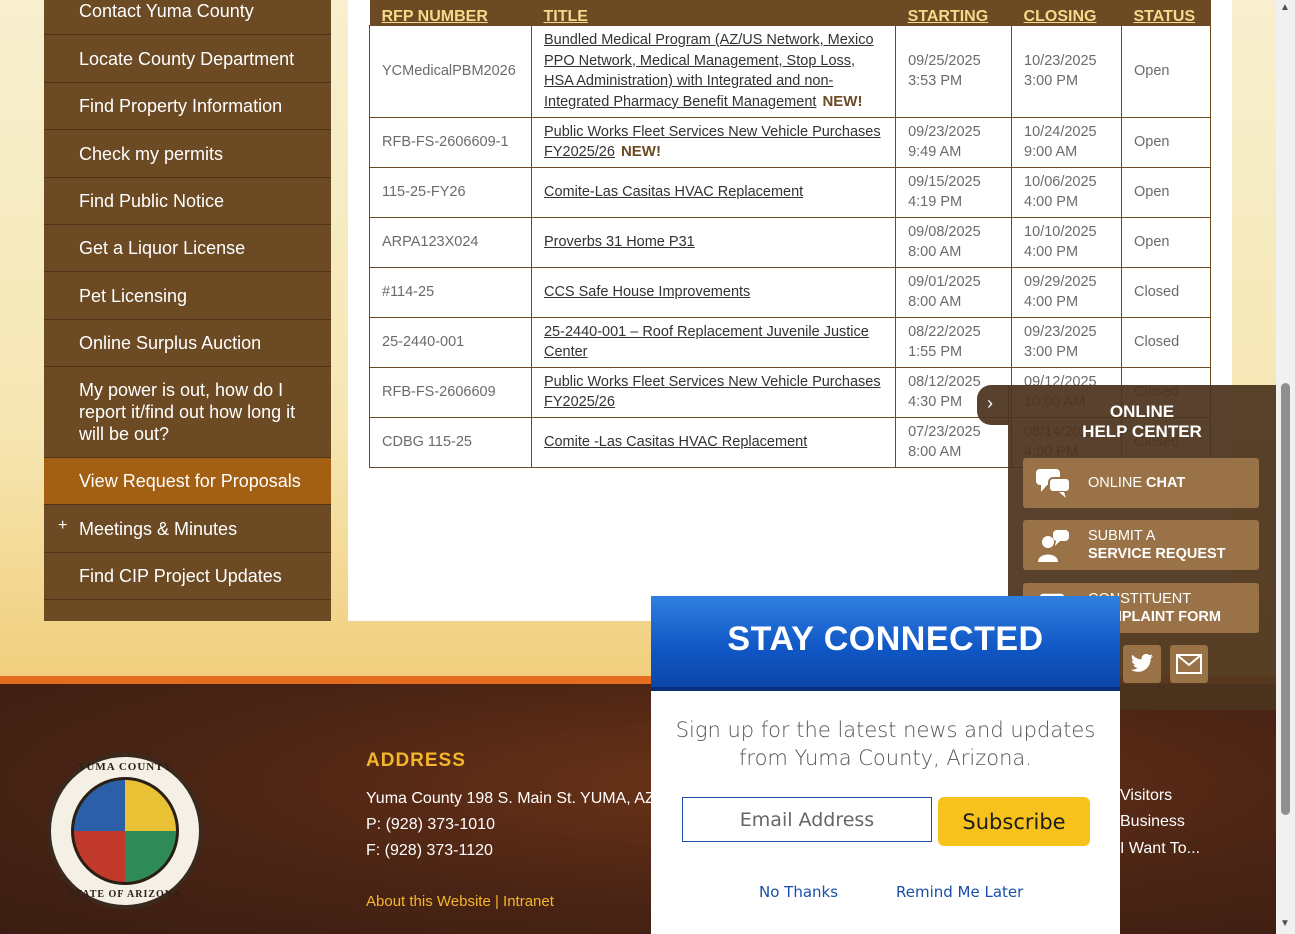 The image size is (1295, 934). What do you see at coordinates (944, 181) in the screenshot?
I see `start-date: 09/15/2025` at bounding box center [944, 181].